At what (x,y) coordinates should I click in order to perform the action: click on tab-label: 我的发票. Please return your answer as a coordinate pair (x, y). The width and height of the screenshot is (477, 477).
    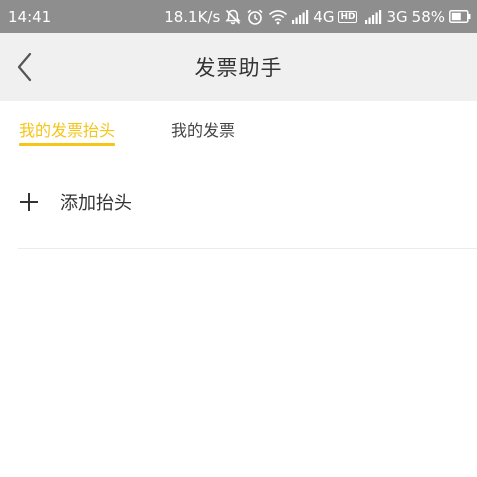
    Looking at the image, I should click on (203, 130).